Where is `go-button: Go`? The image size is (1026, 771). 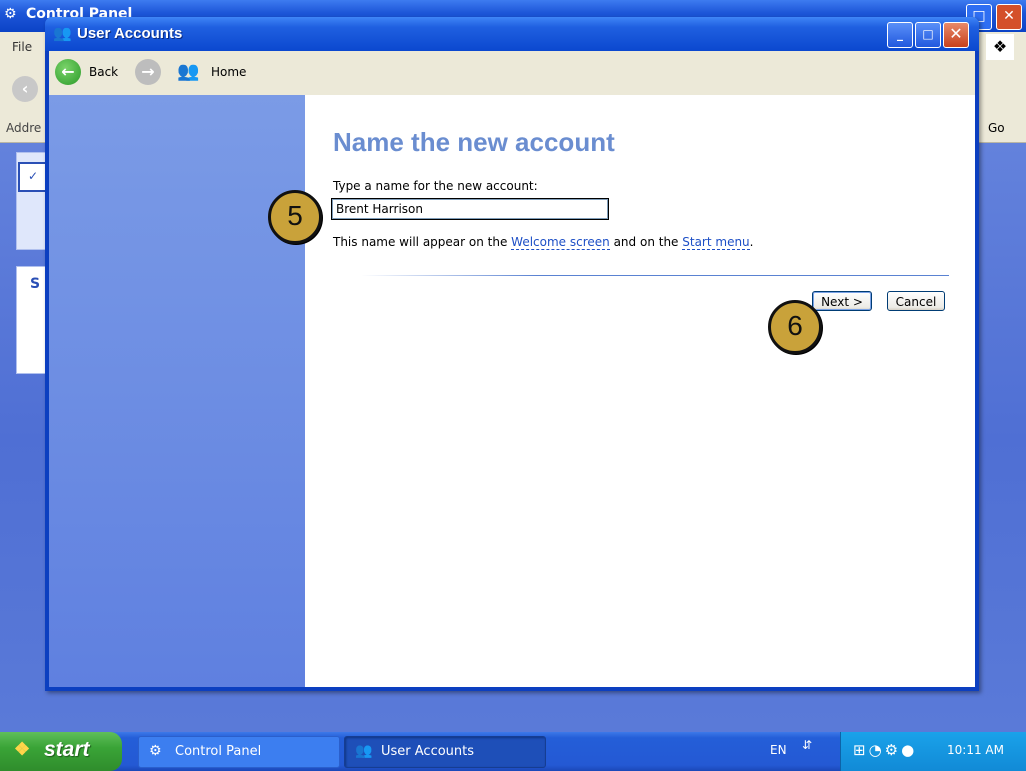
go-button: Go is located at coordinates (1002, 128).